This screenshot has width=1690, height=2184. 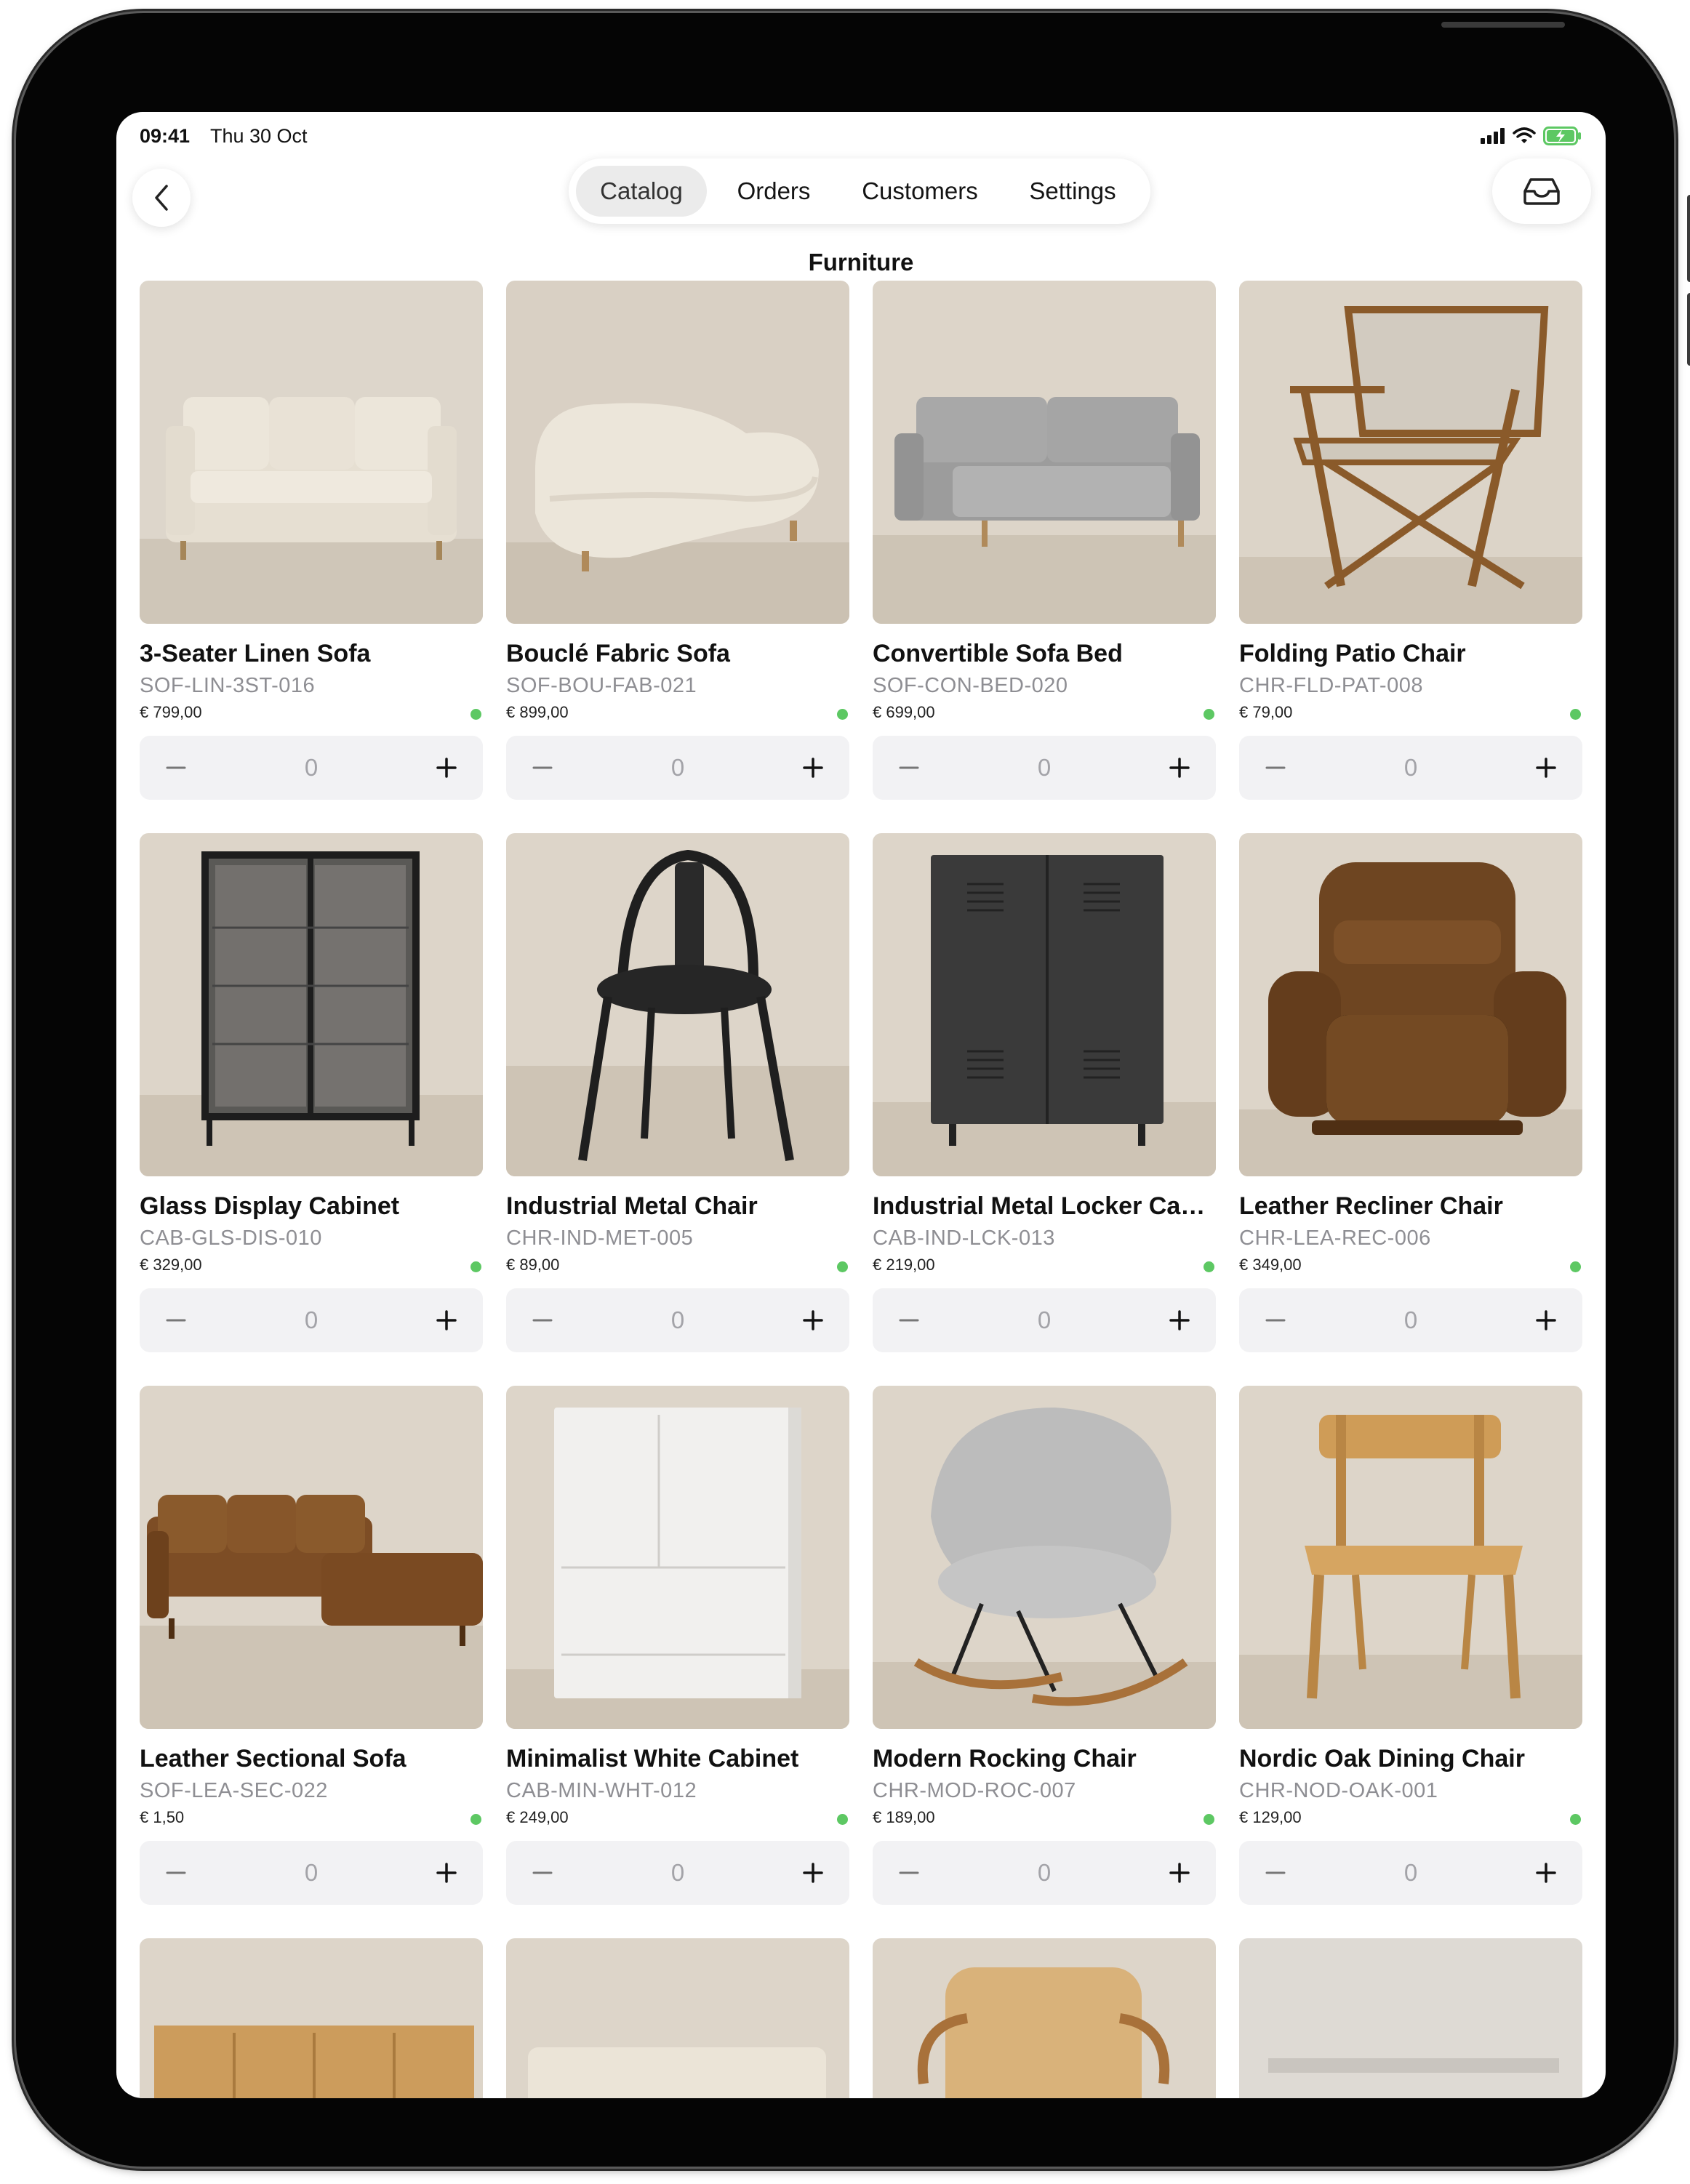 What do you see at coordinates (1270, 1265) in the screenshot?
I see `product-price: € 349,00` at bounding box center [1270, 1265].